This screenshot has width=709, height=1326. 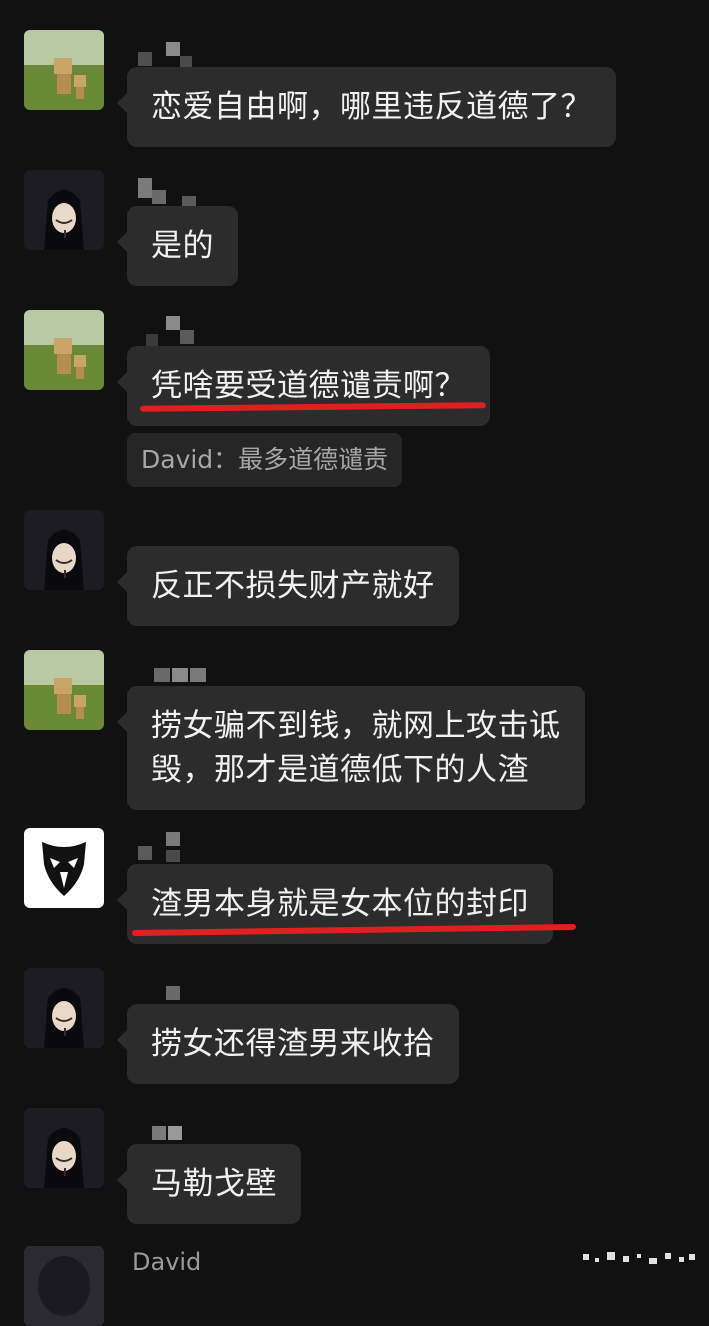 I want to click on message-bubble: 恋爱自由啊，哪里违反道德了？, so click(x=366, y=107).